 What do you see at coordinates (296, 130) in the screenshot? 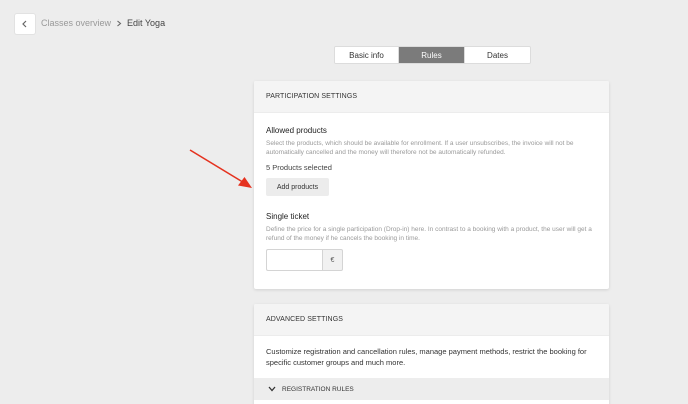
I see `allowed-products-title: Allowed products` at bounding box center [296, 130].